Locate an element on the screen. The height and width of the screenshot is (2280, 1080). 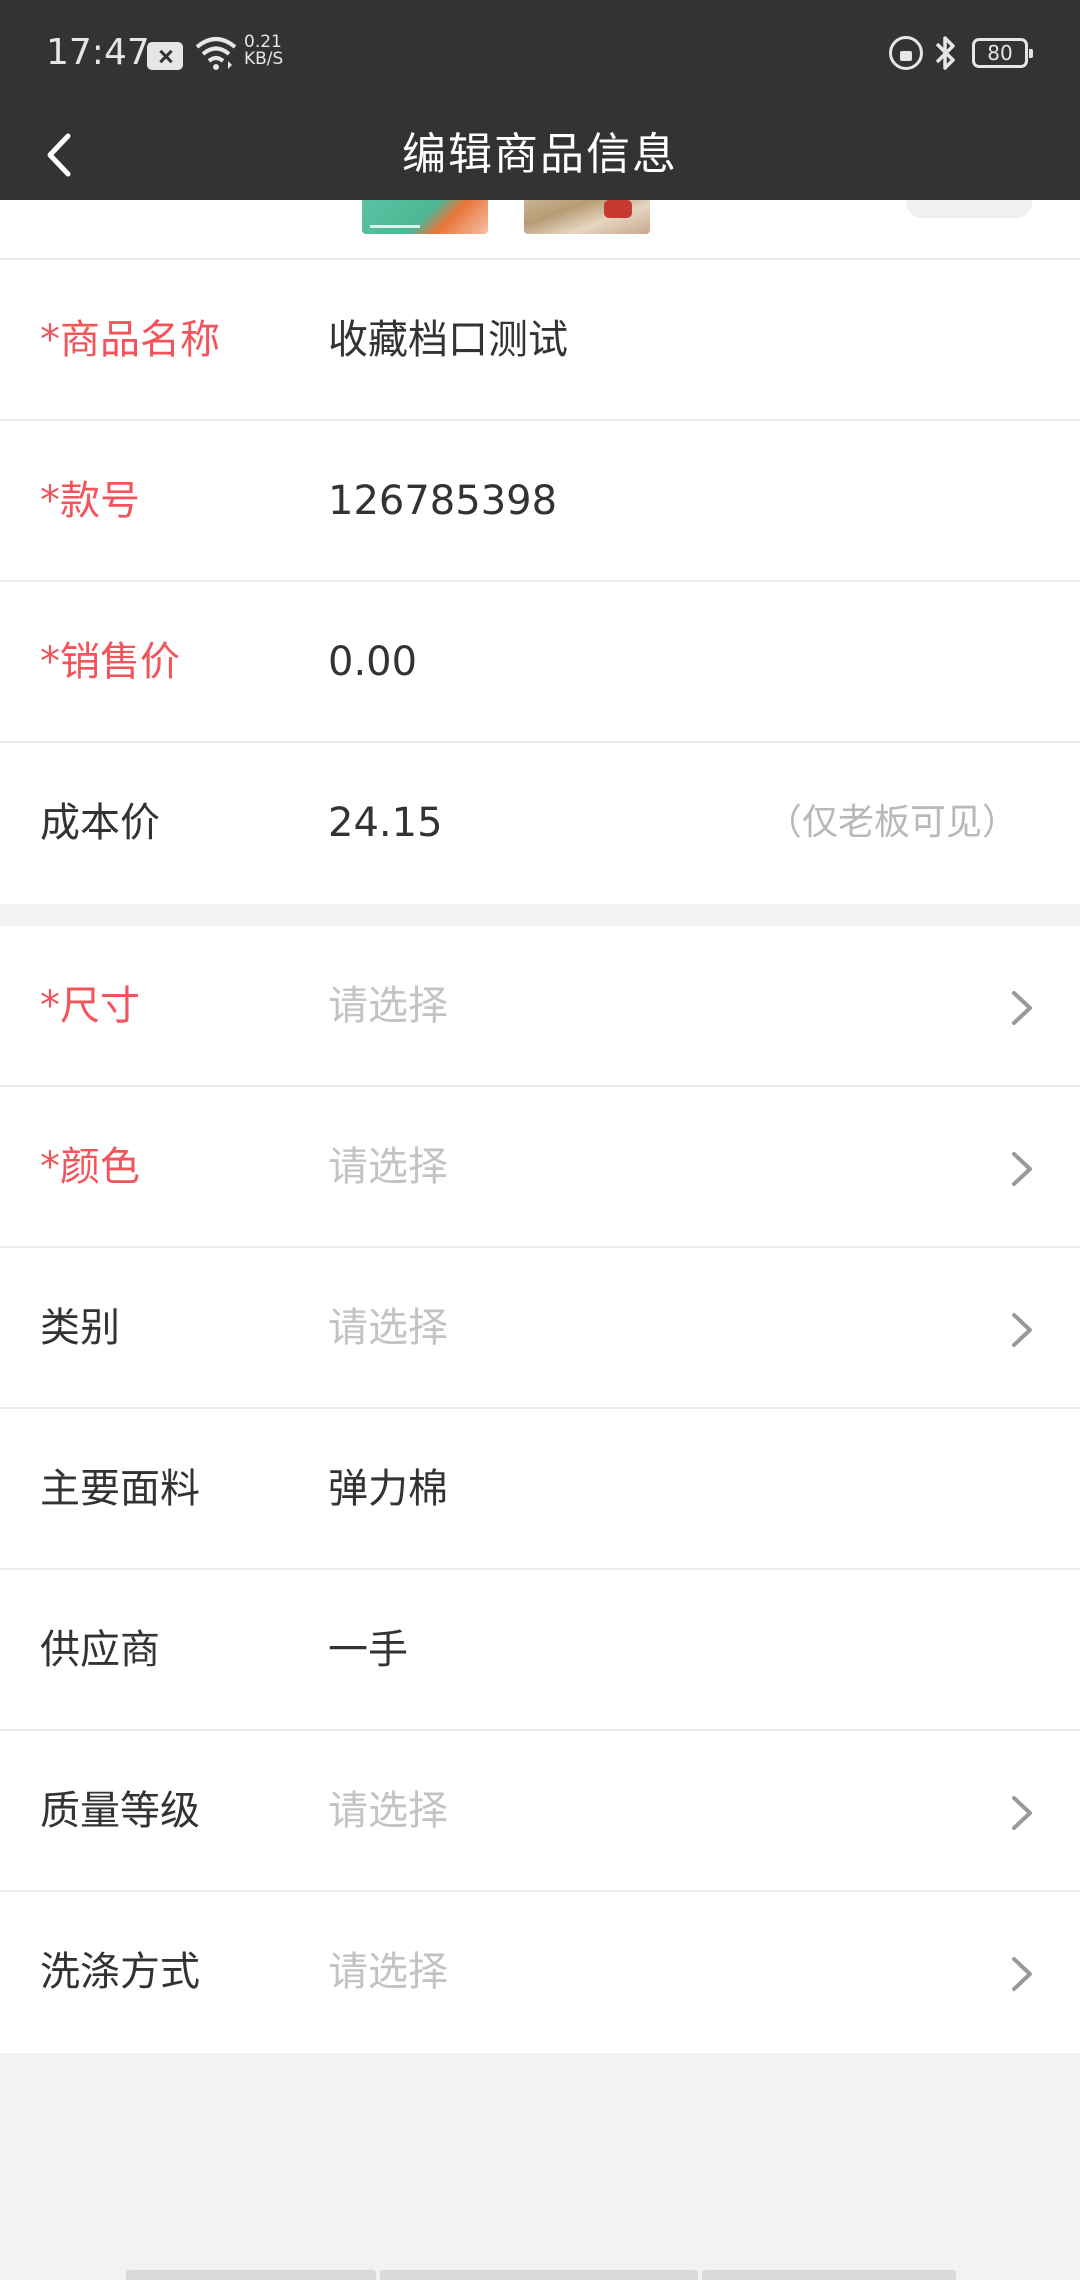
lock-rotation-icon is located at coordinates (906, 53).